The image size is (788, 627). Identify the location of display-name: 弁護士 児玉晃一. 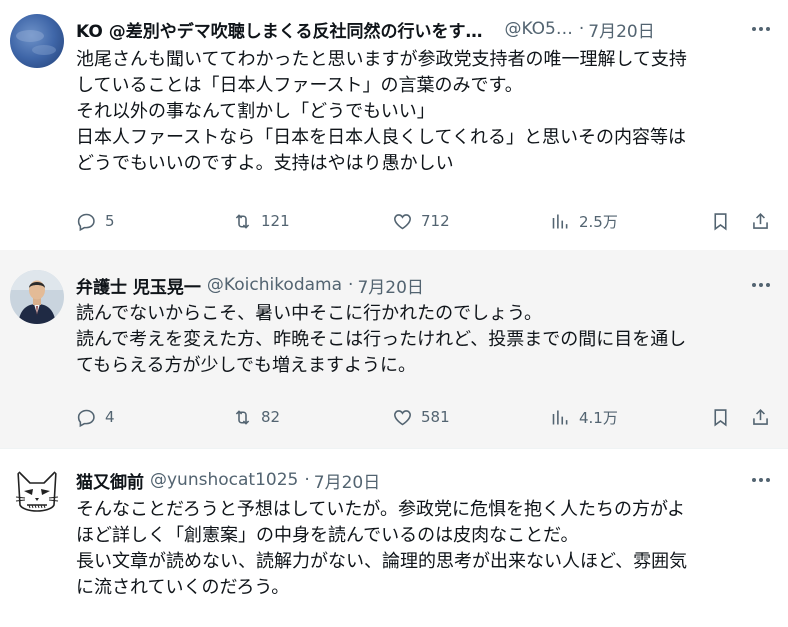
(138, 285).